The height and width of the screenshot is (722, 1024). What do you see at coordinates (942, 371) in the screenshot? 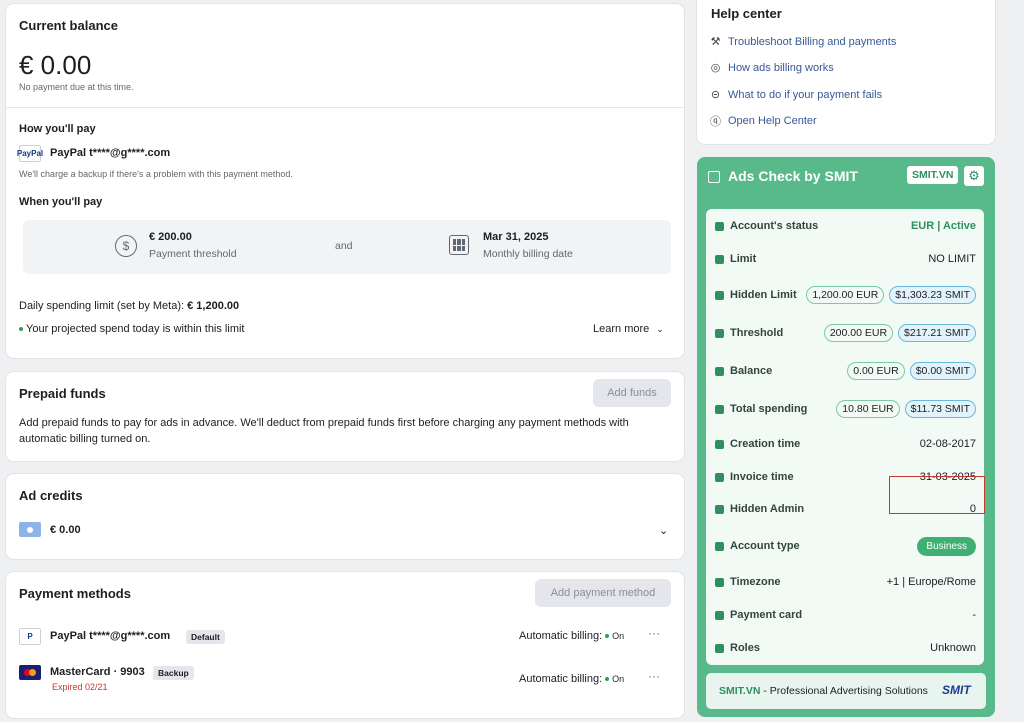
I see `smit-pill: $0.00 SMIT` at bounding box center [942, 371].